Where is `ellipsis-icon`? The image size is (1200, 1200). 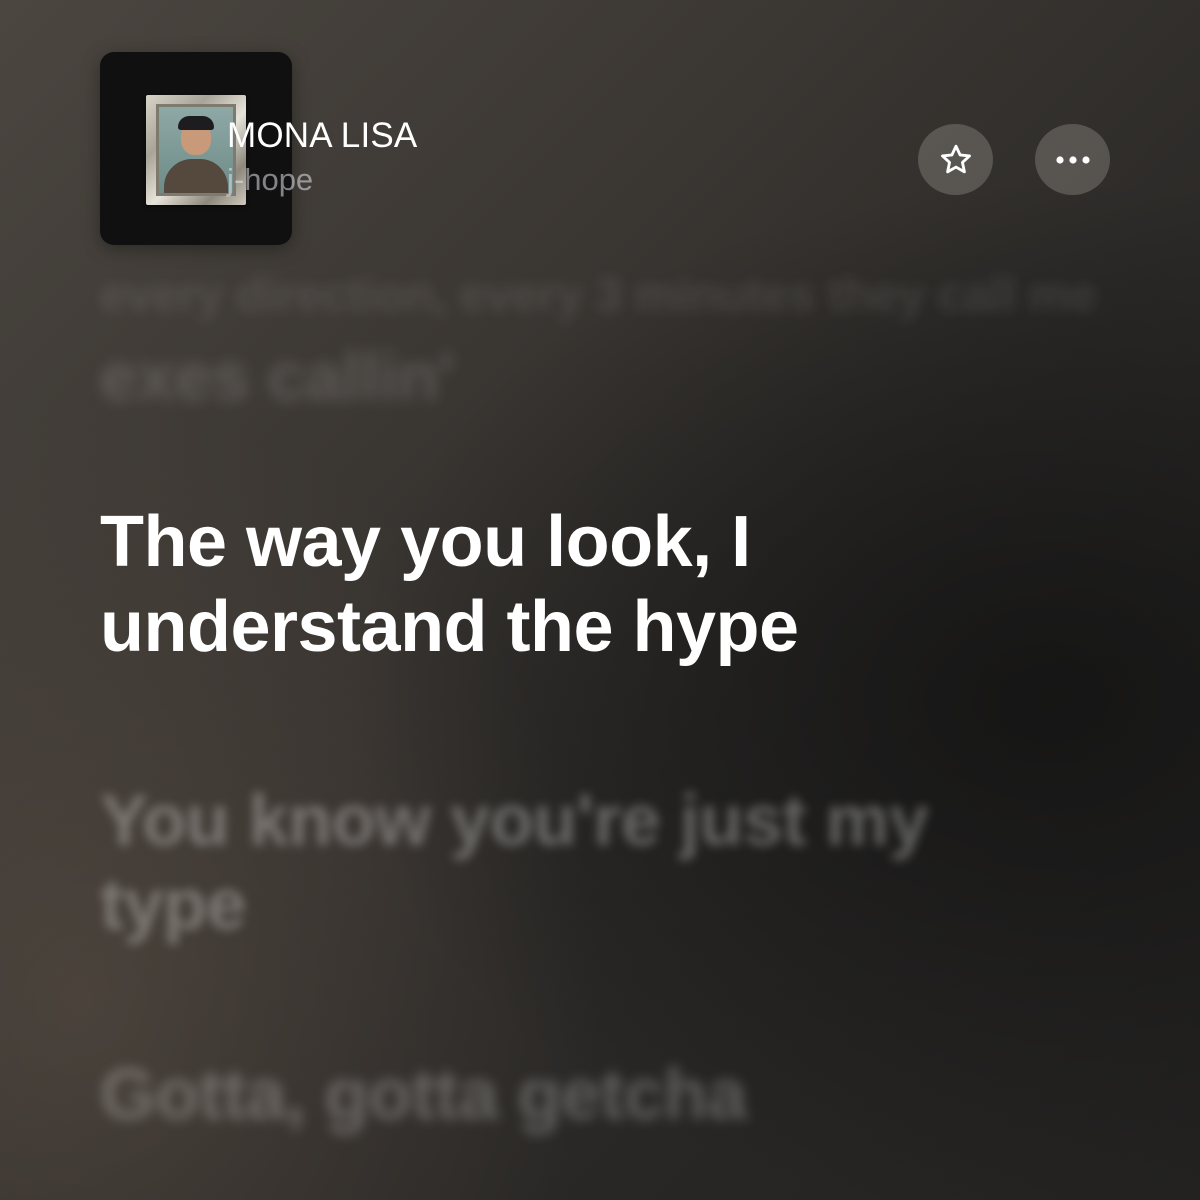
ellipsis-icon is located at coordinates (1072, 159).